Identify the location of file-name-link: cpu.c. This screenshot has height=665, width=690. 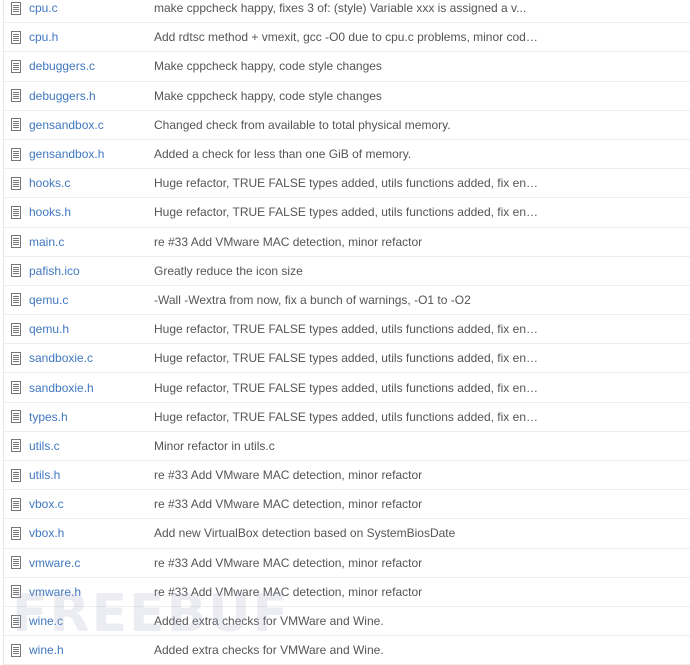
(91, 8).